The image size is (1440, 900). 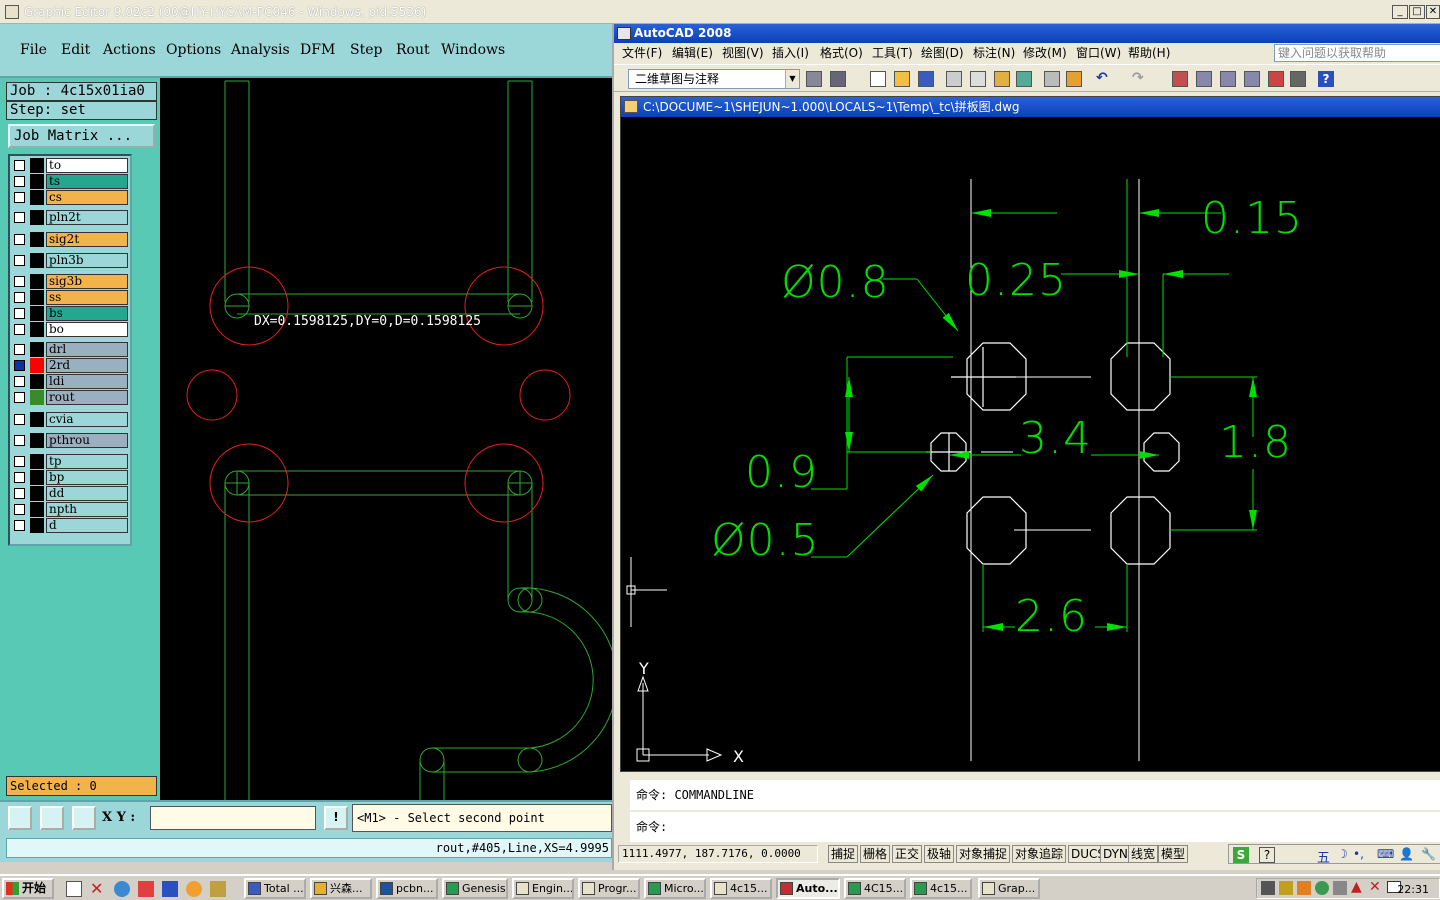 What do you see at coordinates (233, 818) in the screenshot?
I see `xy-input` at bounding box center [233, 818].